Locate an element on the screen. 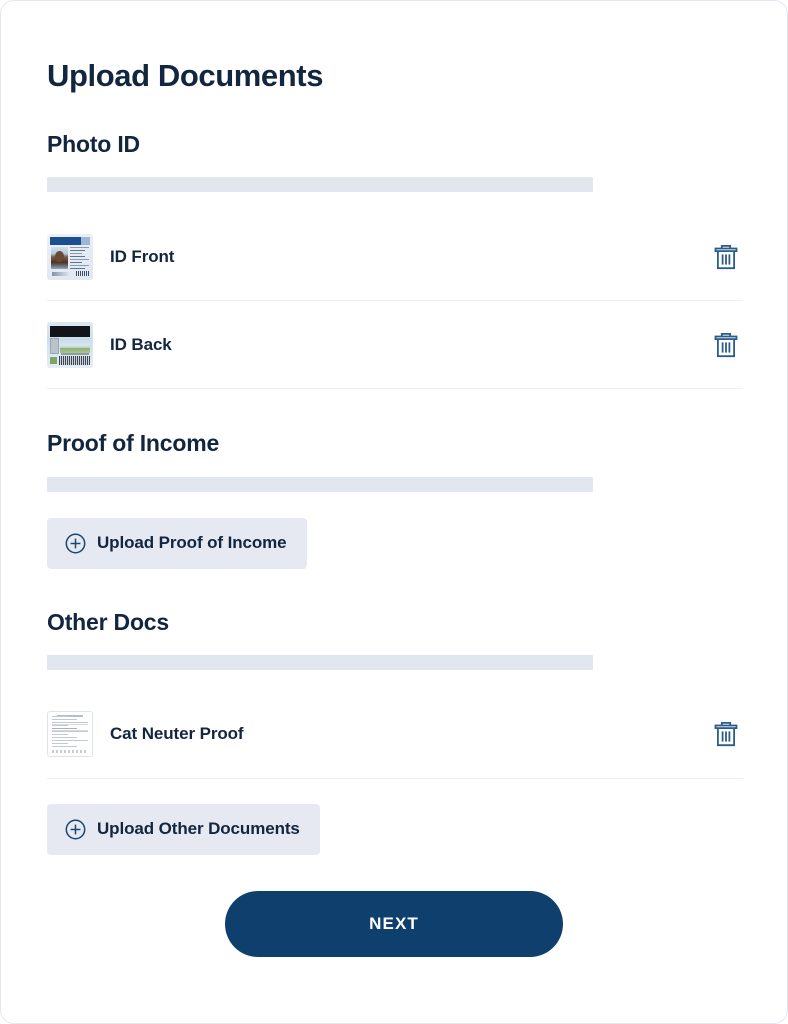 This screenshot has width=788, height=1024. footer-actions: NEXT is located at coordinates (394, 923).